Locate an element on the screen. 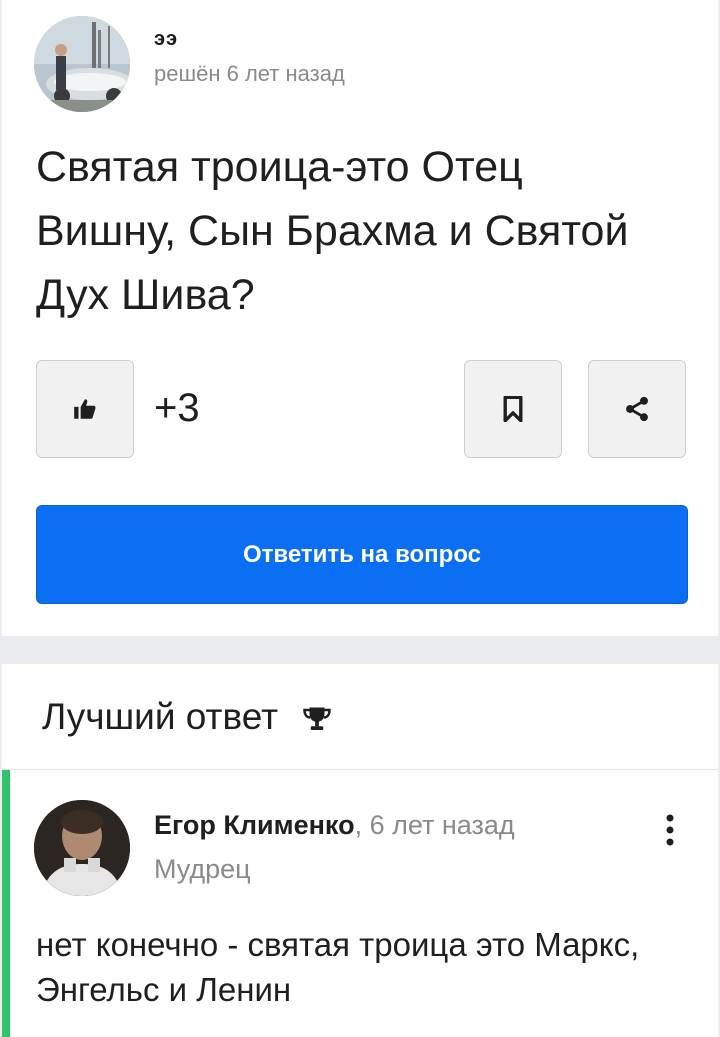  more-vertical-icon is located at coordinates (670, 830).